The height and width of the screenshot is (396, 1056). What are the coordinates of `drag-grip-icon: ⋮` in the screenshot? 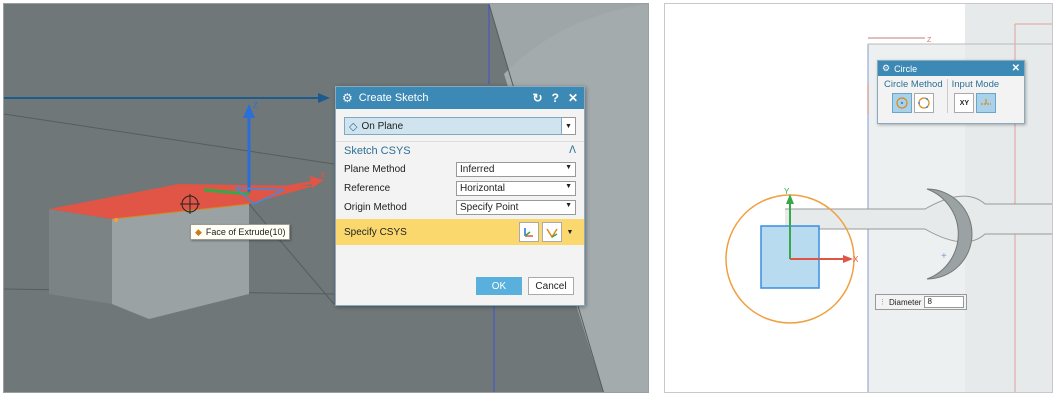 It's located at (882, 302).